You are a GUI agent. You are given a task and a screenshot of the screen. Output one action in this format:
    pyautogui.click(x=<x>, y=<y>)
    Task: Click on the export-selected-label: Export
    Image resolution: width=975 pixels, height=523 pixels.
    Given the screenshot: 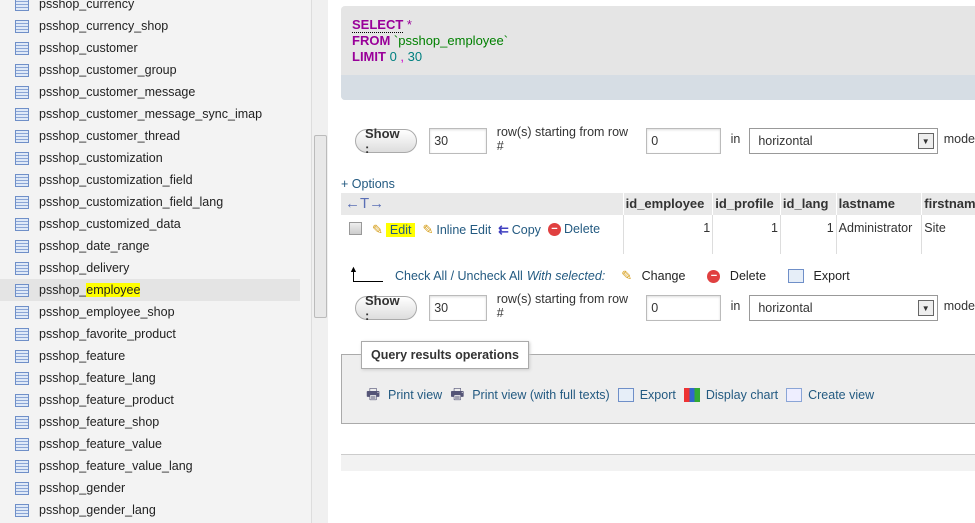 What is the action you would take?
    pyautogui.click(x=831, y=276)
    